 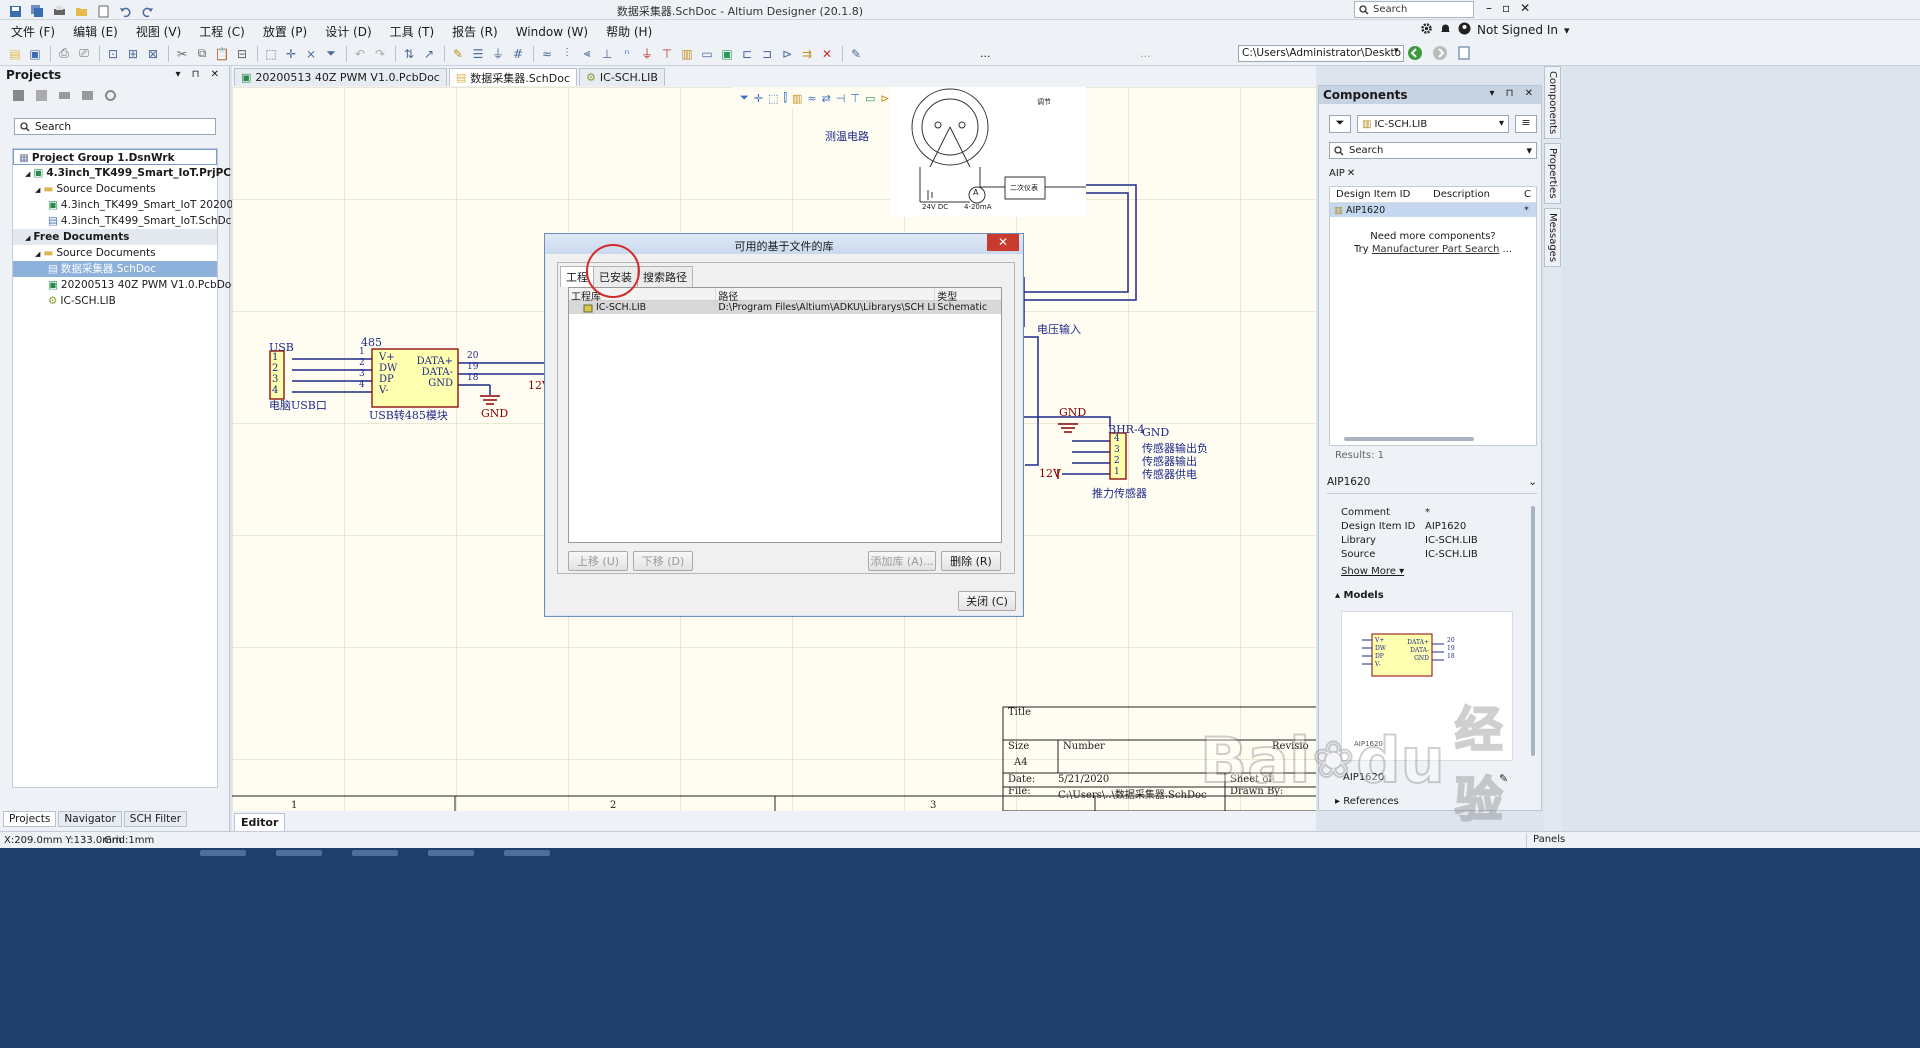 I want to click on filter-button: ⏷, so click(x=1340, y=124).